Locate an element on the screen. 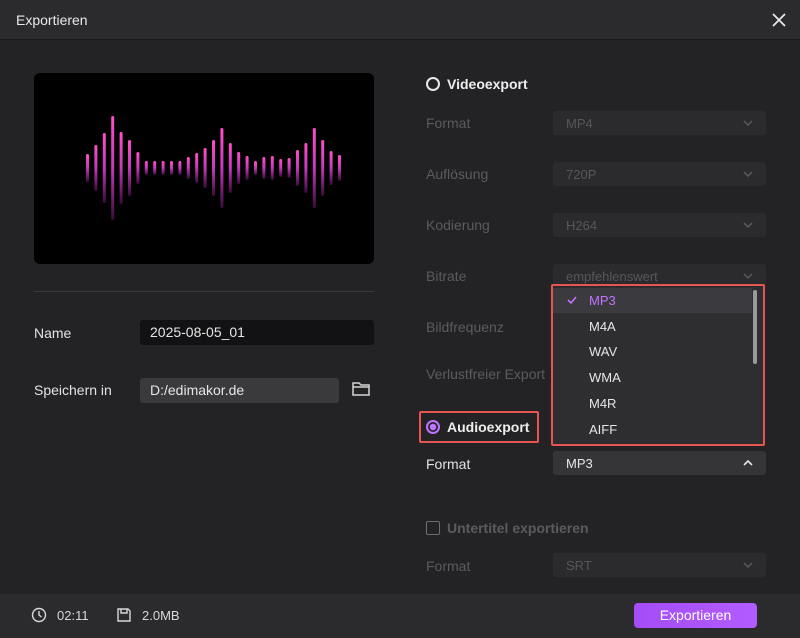 Image resolution: width=800 pixels, height=638 pixels. subtitle-export-label: Untertitel exportieren is located at coordinates (518, 528).